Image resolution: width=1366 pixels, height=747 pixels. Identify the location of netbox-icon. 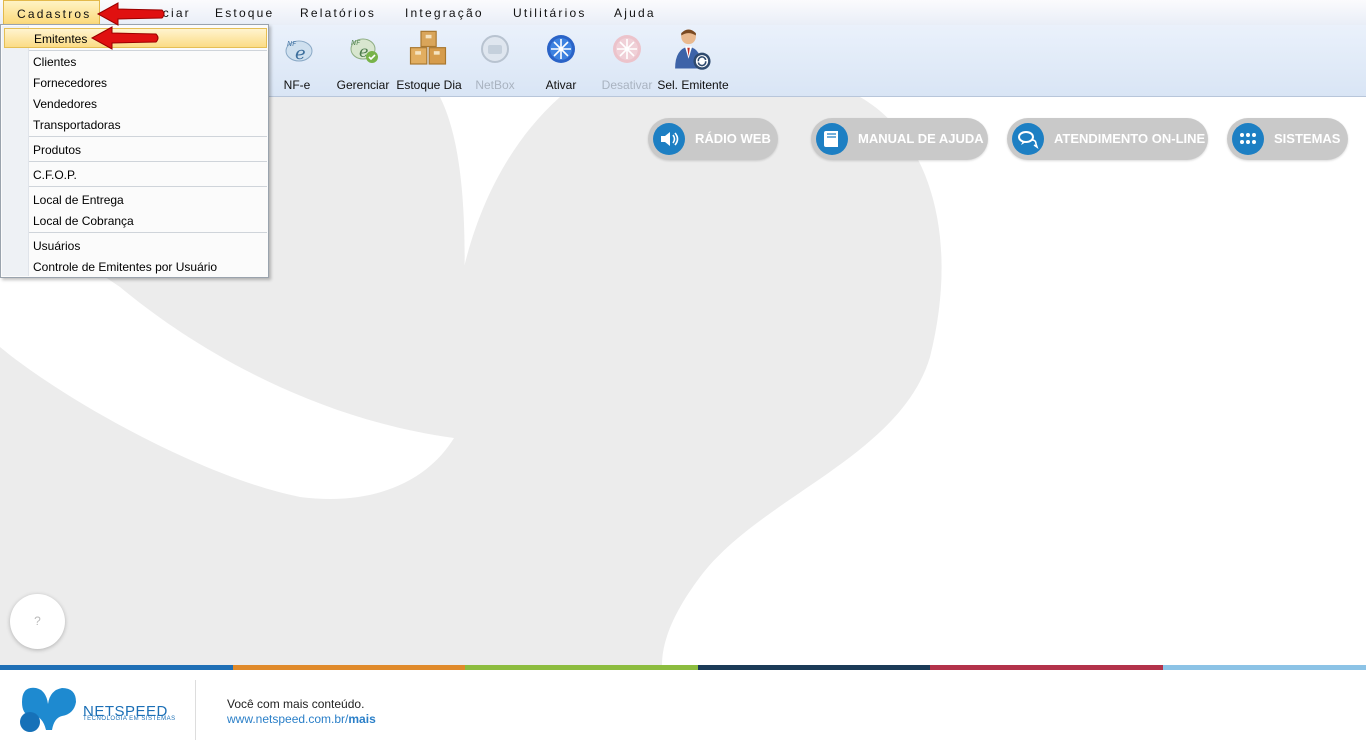
(495, 49).